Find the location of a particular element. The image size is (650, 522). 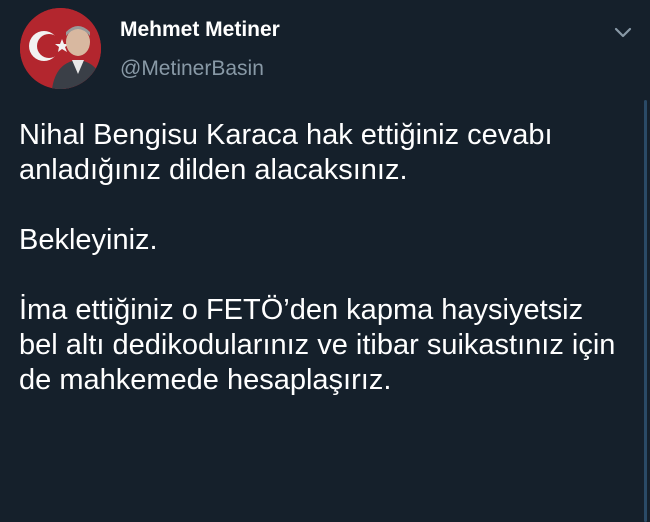

tweet-menu-button is located at coordinates (623, 32).